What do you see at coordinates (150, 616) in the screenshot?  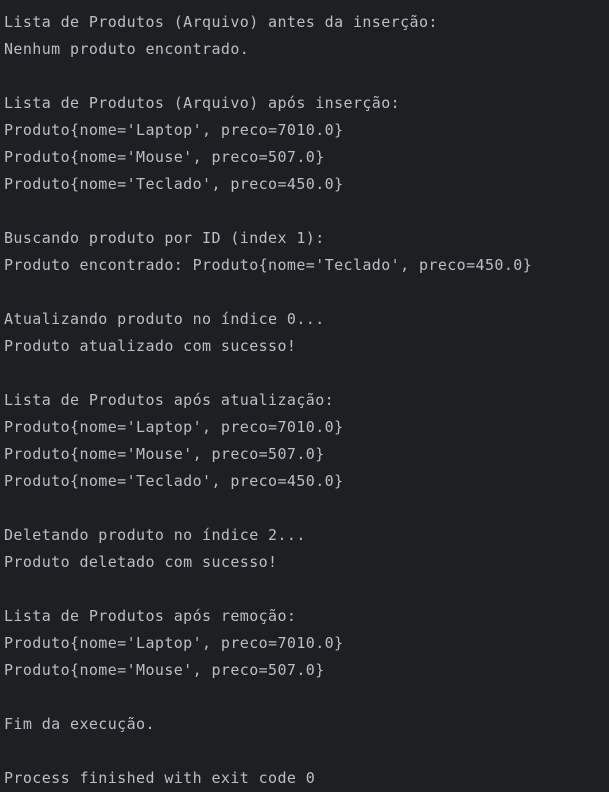 I see `console-line: Lista de Produtos após remoção:` at bounding box center [150, 616].